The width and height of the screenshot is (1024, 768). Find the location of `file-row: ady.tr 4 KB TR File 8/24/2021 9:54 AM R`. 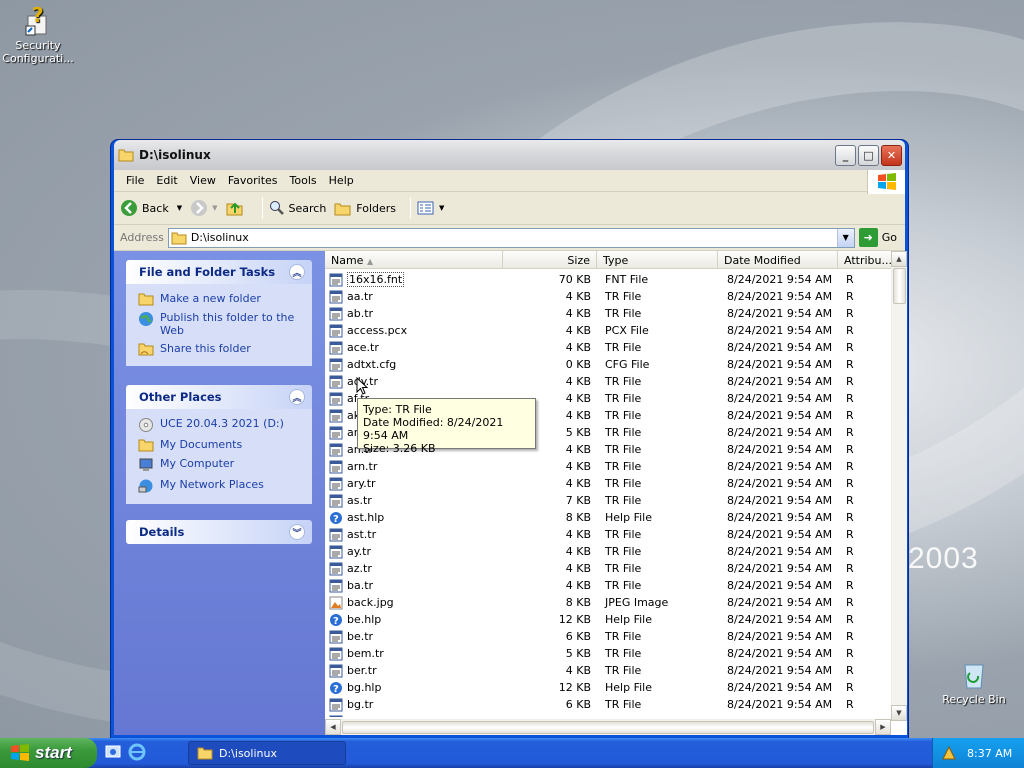

file-row: ady.tr 4 KB TR File 8/24/2021 9:54 AM R is located at coordinates (608, 381).